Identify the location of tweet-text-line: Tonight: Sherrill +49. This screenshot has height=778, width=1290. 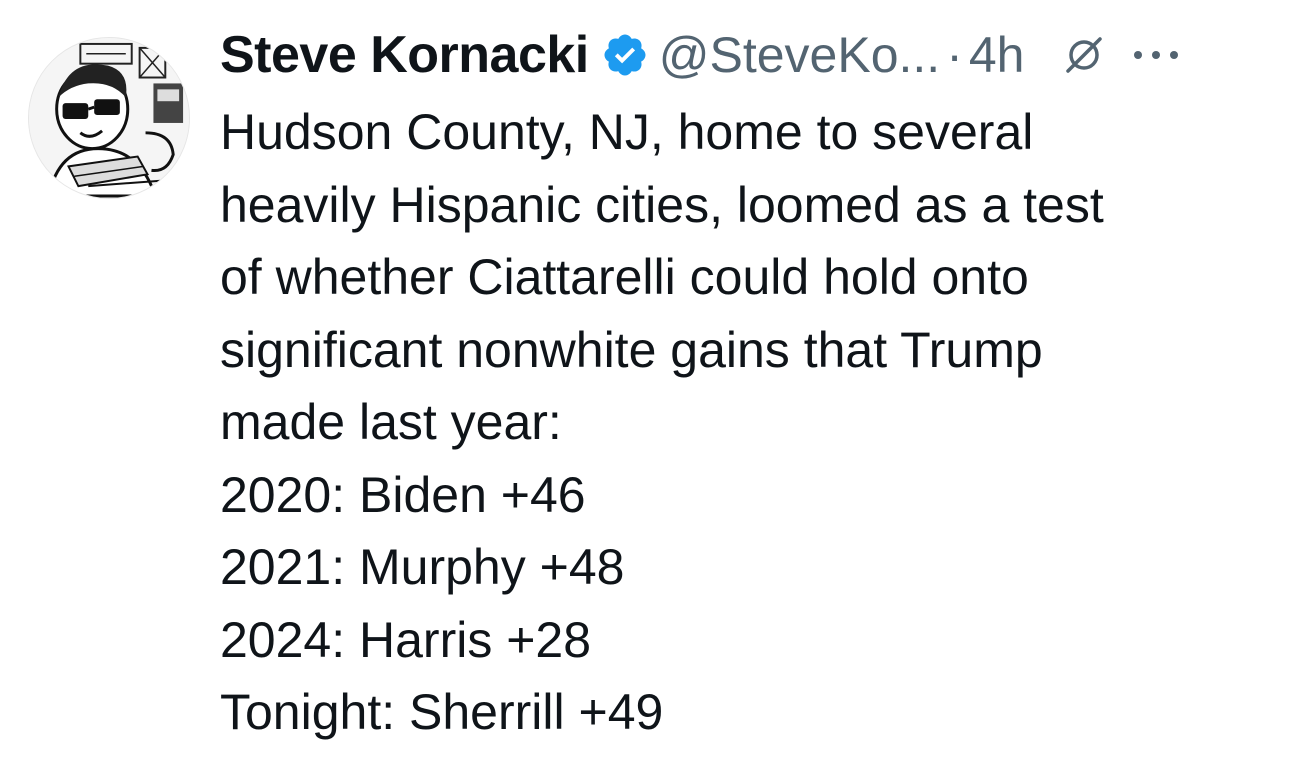
(442, 712).